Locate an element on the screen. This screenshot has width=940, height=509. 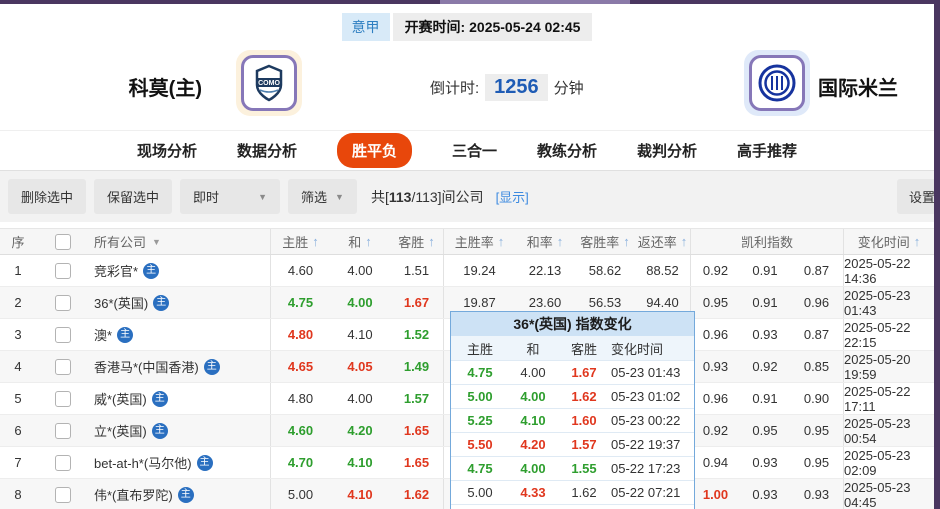
popup-home-odds: 4.75 is located at coordinates (480, 468).